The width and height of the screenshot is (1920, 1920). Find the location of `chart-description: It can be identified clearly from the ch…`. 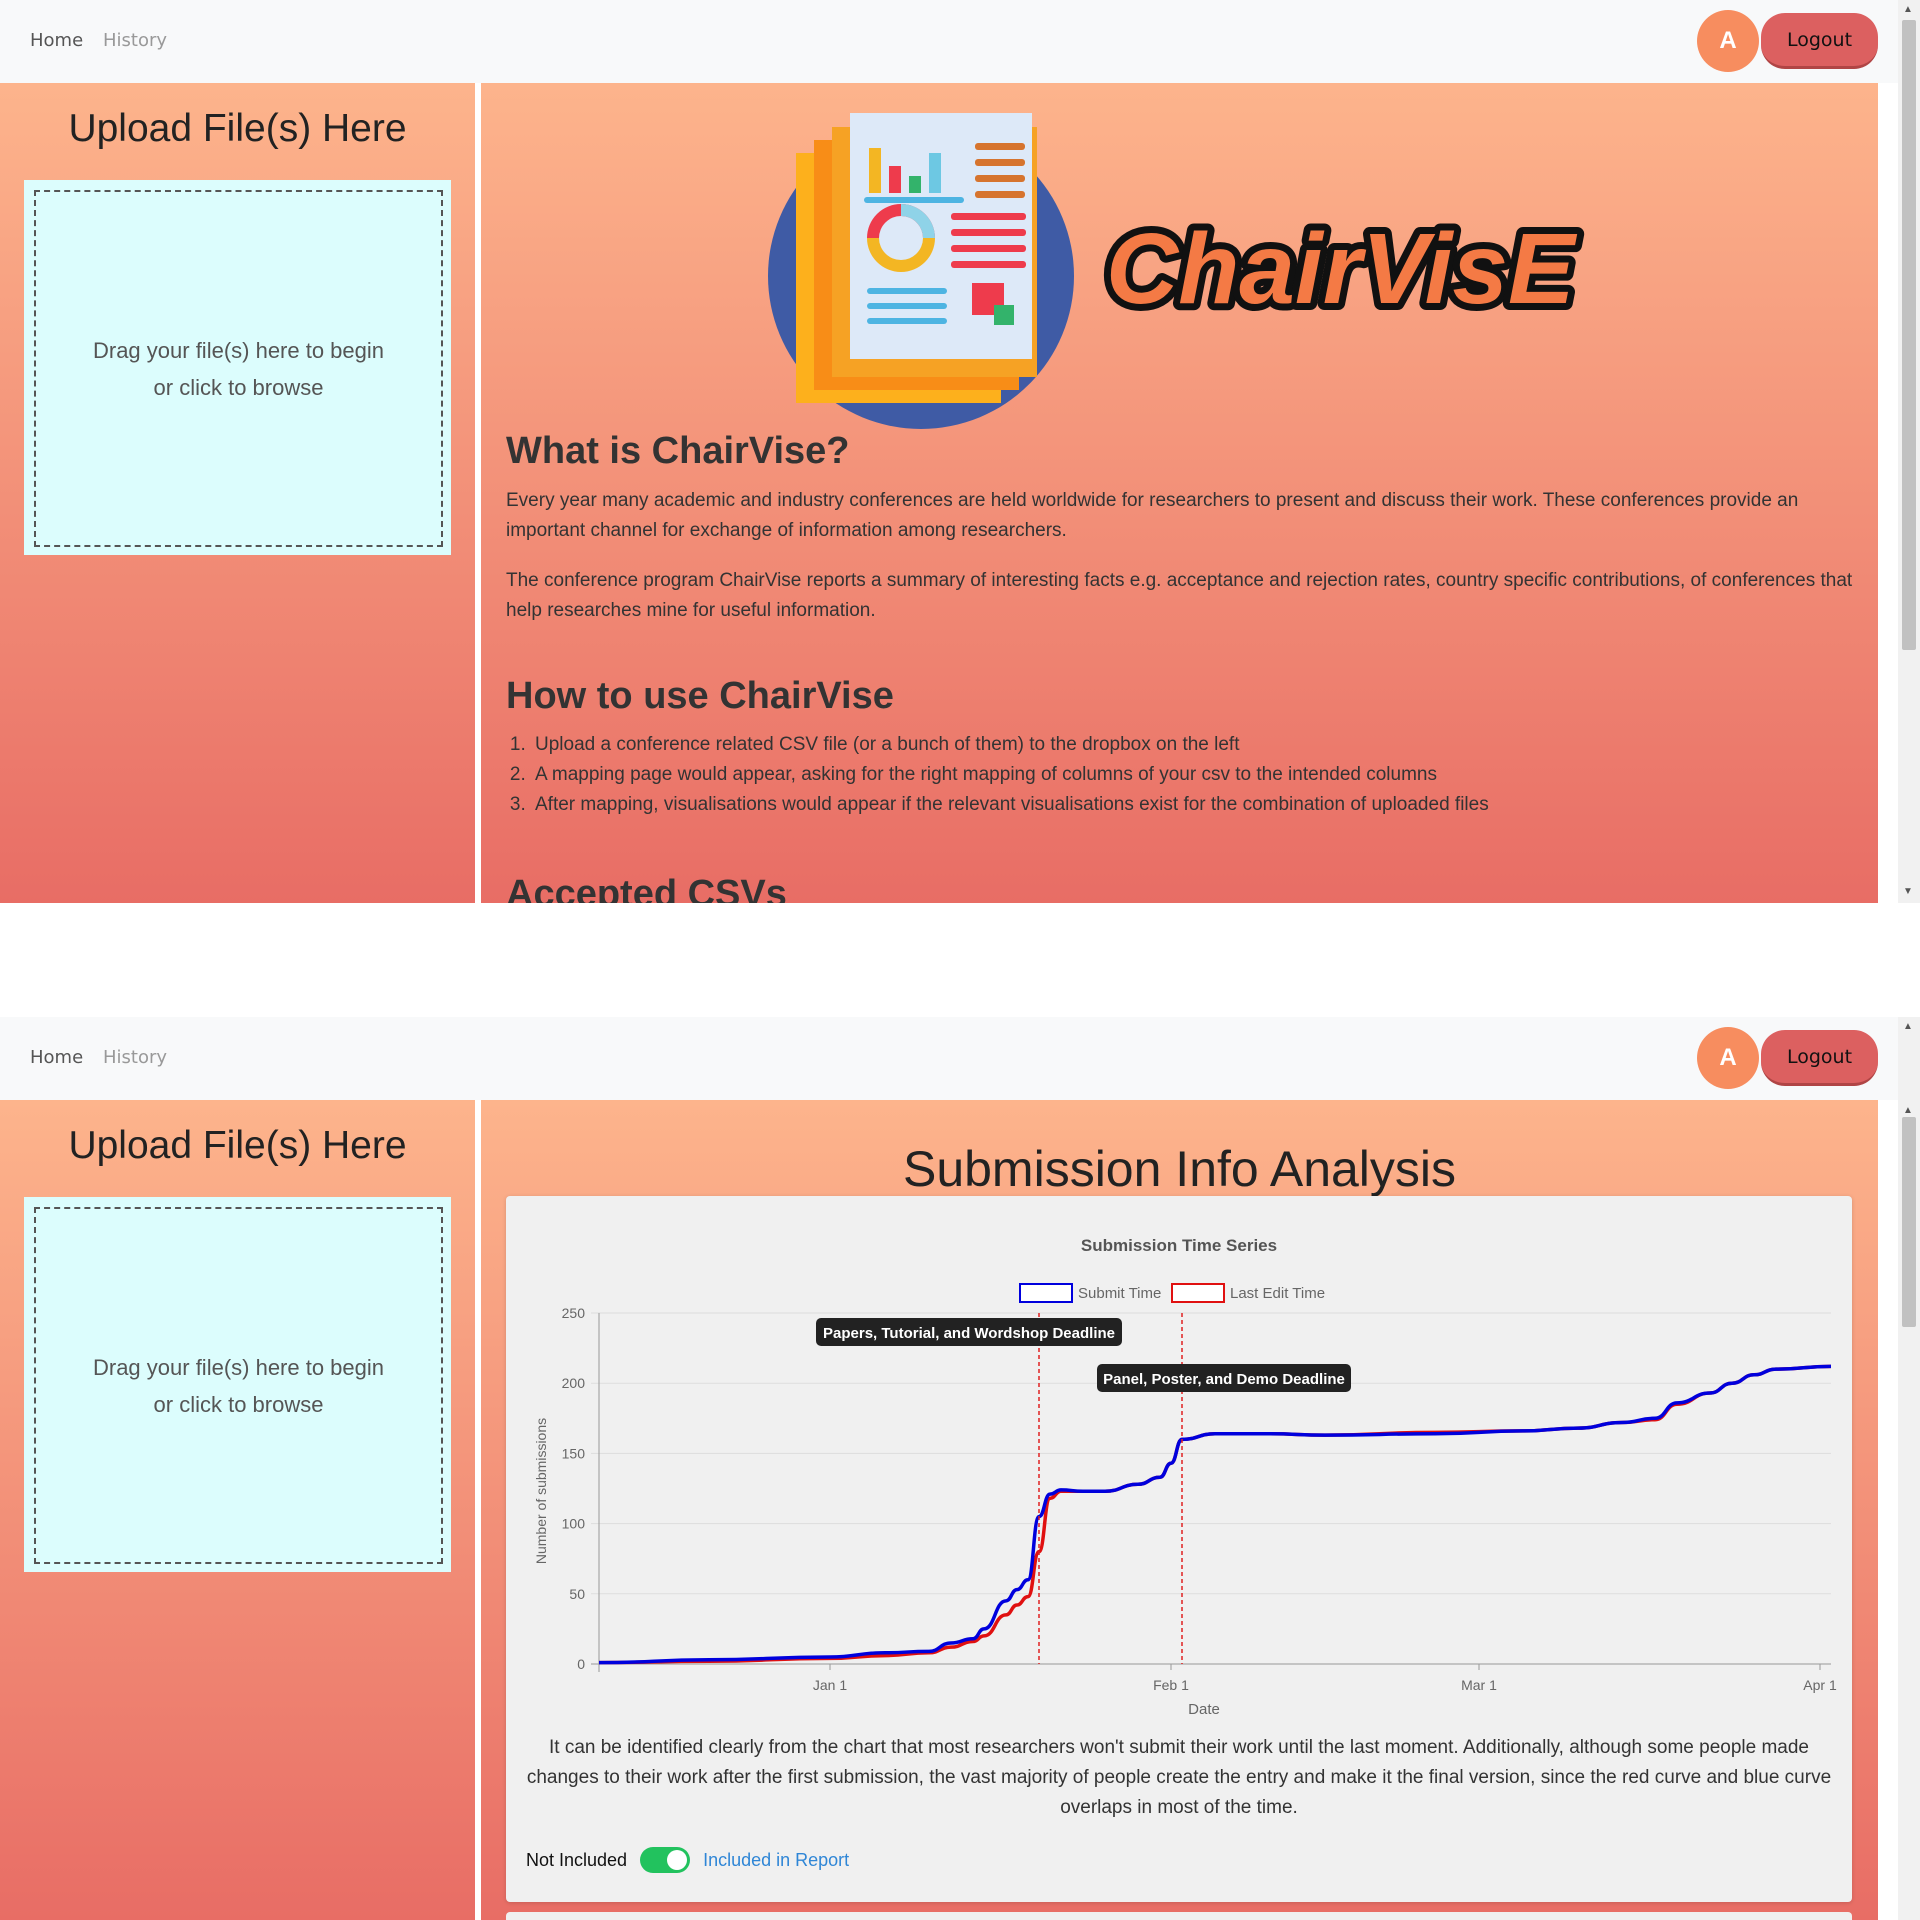

chart-description: It can be identified clearly from the ch… is located at coordinates (1179, 1777).